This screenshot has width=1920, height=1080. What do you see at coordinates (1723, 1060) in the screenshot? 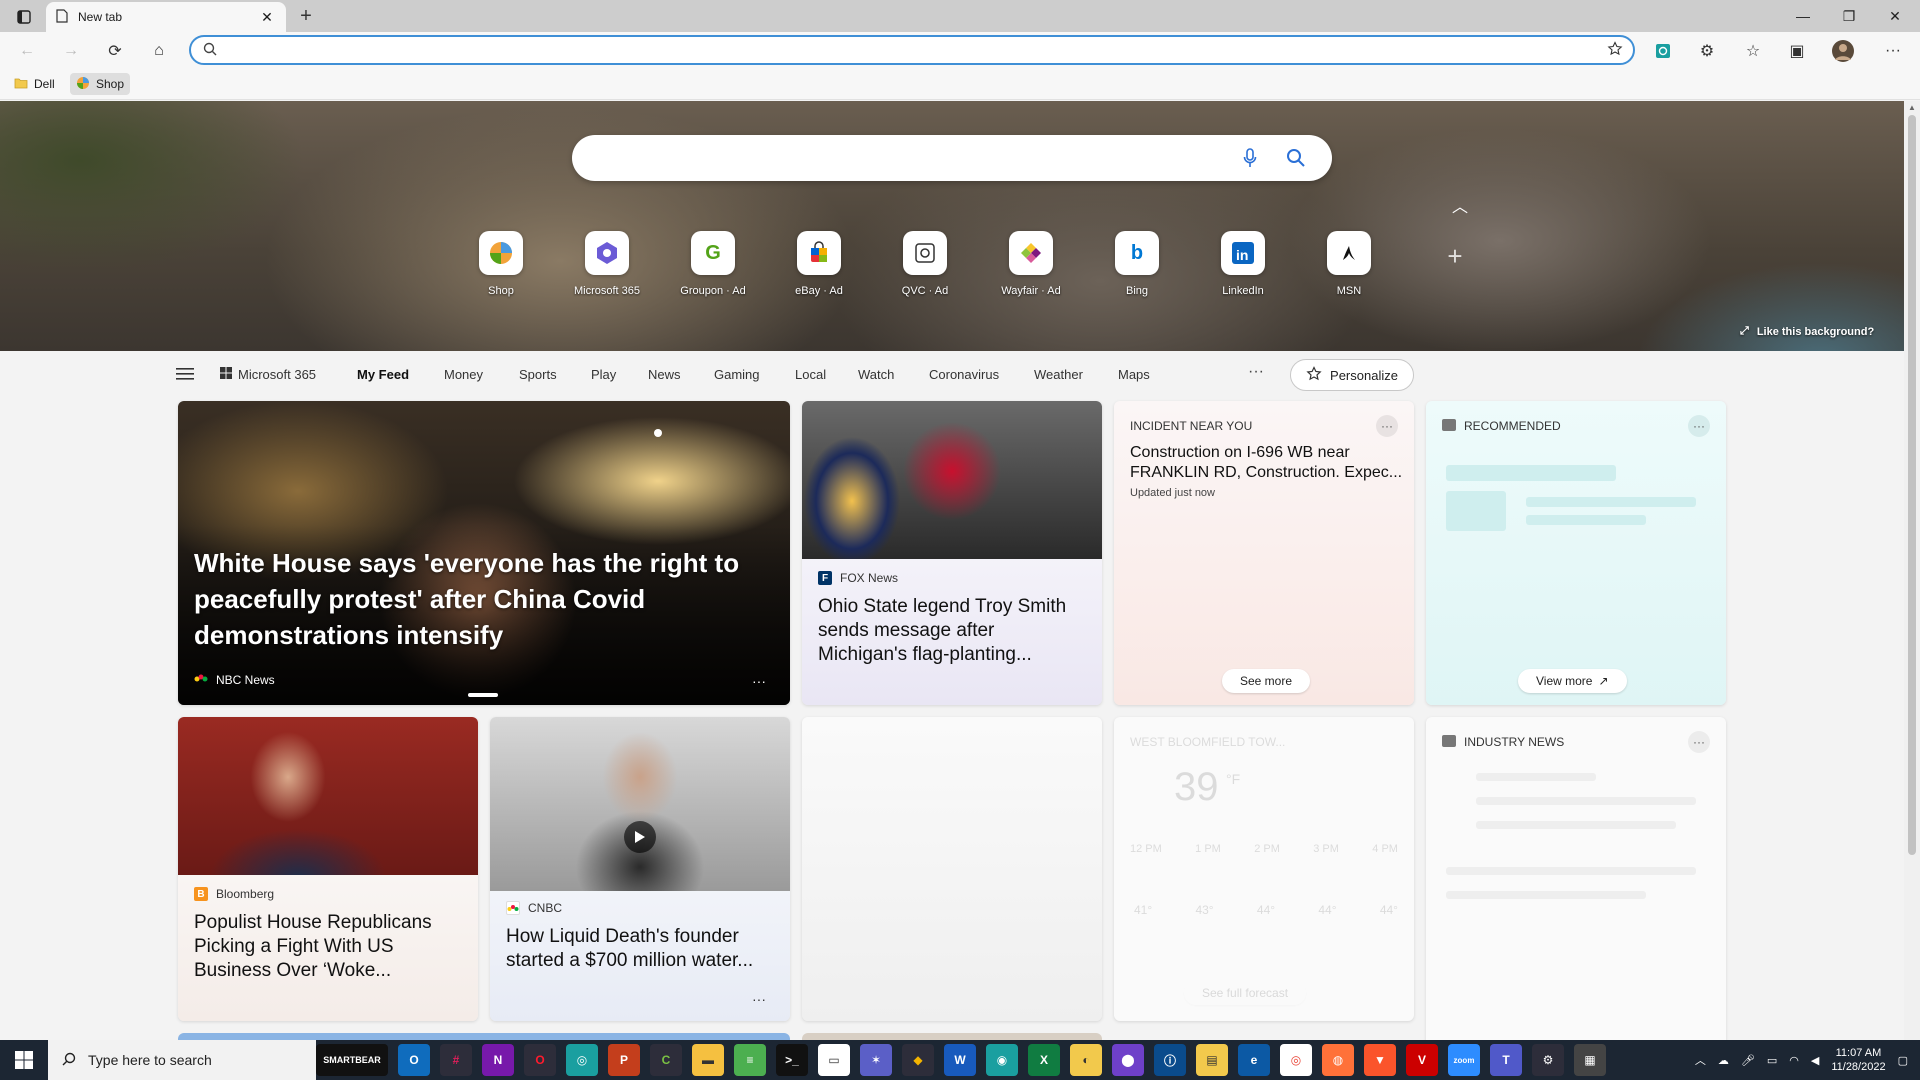
I see `onedrive-icon: ☁` at bounding box center [1723, 1060].